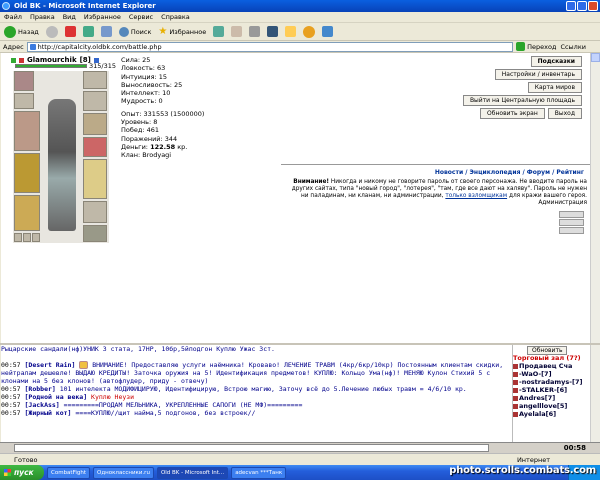 The image size is (600, 480). Describe the element at coordinates (300, 32) in the screenshot. I see `toolbar: Назад Поиск ★ Избранное` at that location.